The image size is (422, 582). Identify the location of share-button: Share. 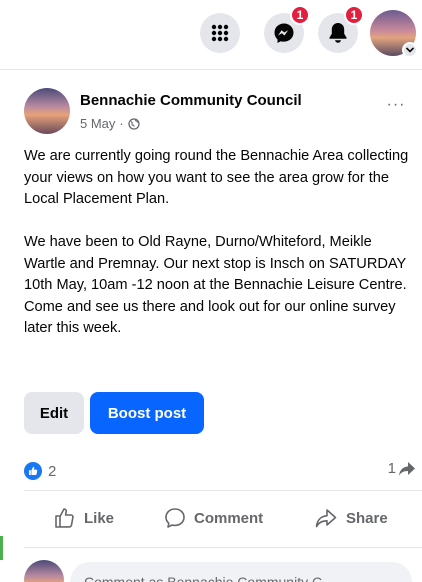
(351, 518).